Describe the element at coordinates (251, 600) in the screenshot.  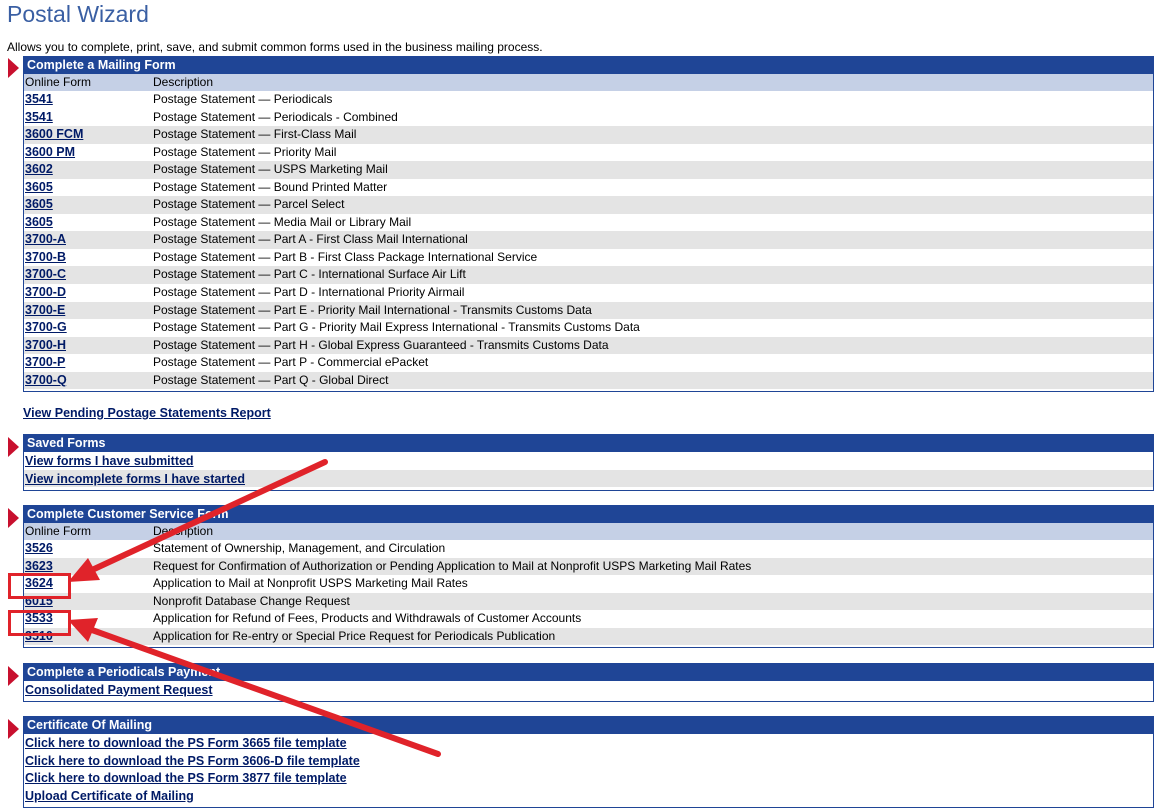
I see `form-description: Nonprofit Database Change Request` at that location.